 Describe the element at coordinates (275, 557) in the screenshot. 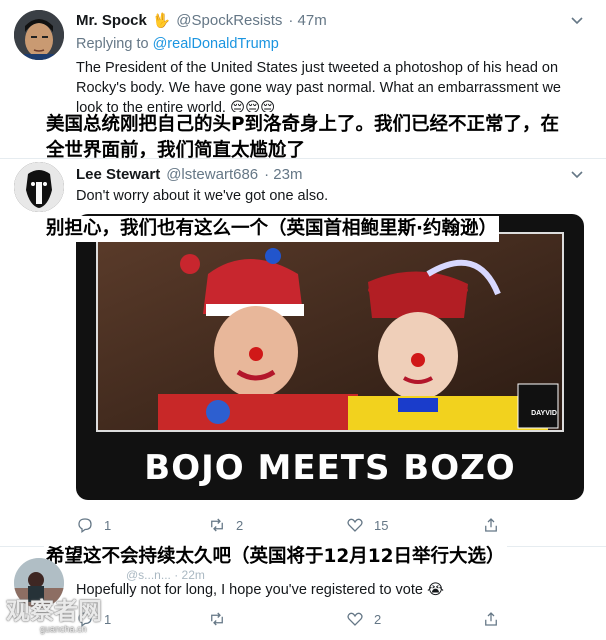

I see `translation-tweet3: 希望这不会持续太久吧（英国将于12月12日举行大选）` at that location.